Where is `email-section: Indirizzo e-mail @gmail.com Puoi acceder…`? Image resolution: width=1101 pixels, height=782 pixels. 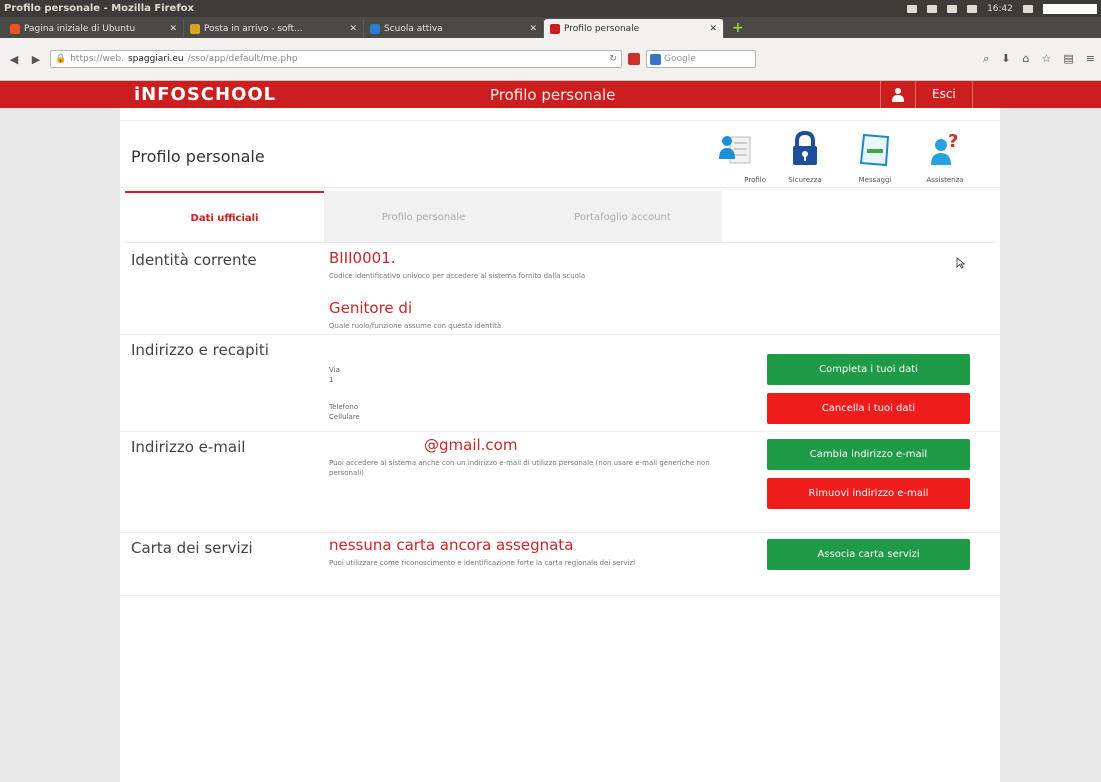 email-section: Indirizzo e-mail @gmail.com Puoi acceder… is located at coordinates (560, 482).